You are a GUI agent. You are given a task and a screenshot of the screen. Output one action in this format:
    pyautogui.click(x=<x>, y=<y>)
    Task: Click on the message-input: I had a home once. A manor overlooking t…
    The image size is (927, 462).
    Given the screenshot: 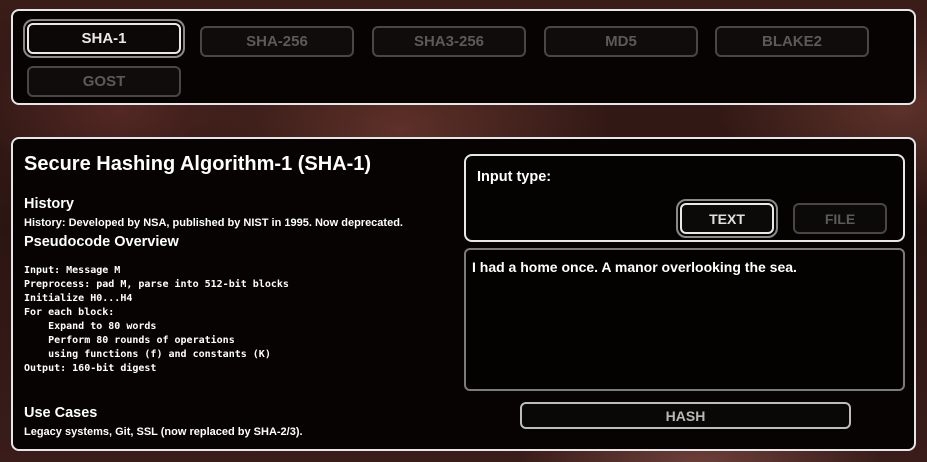 What is the action you would take?
    pyautogui.click(x=684, y=319)
    